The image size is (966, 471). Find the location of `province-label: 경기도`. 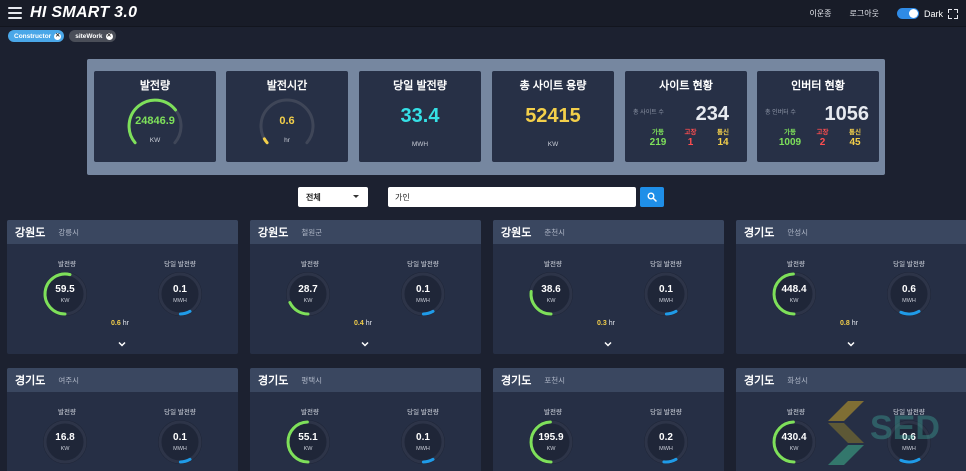

province-label: 경기도 is located at coordinates (759, 381).